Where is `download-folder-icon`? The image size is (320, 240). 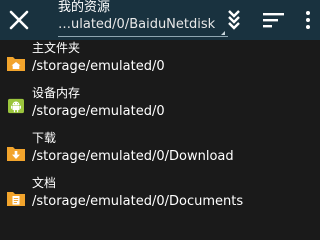
download-folder-icon is located at coordinates (16, 154).